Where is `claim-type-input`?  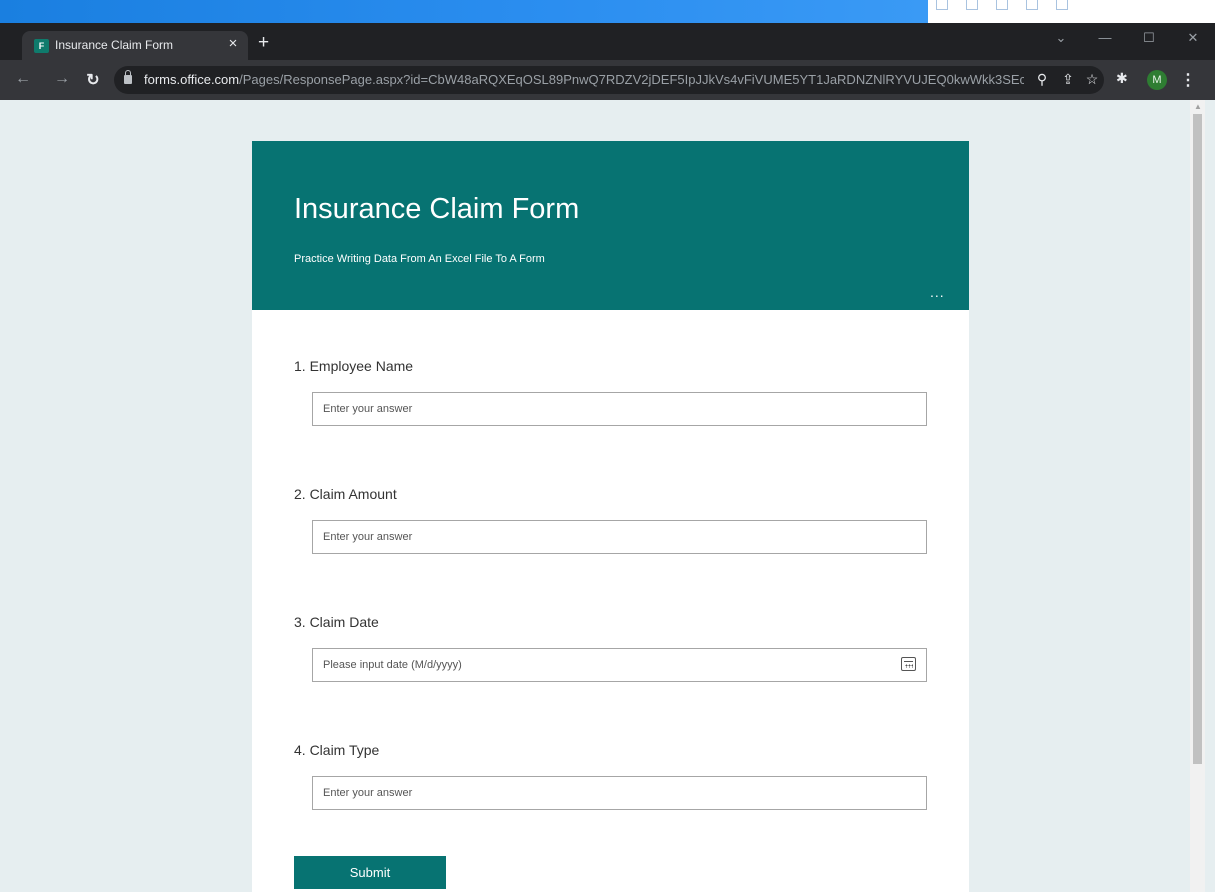
claim-type-input is located at coordinates (619, 793).